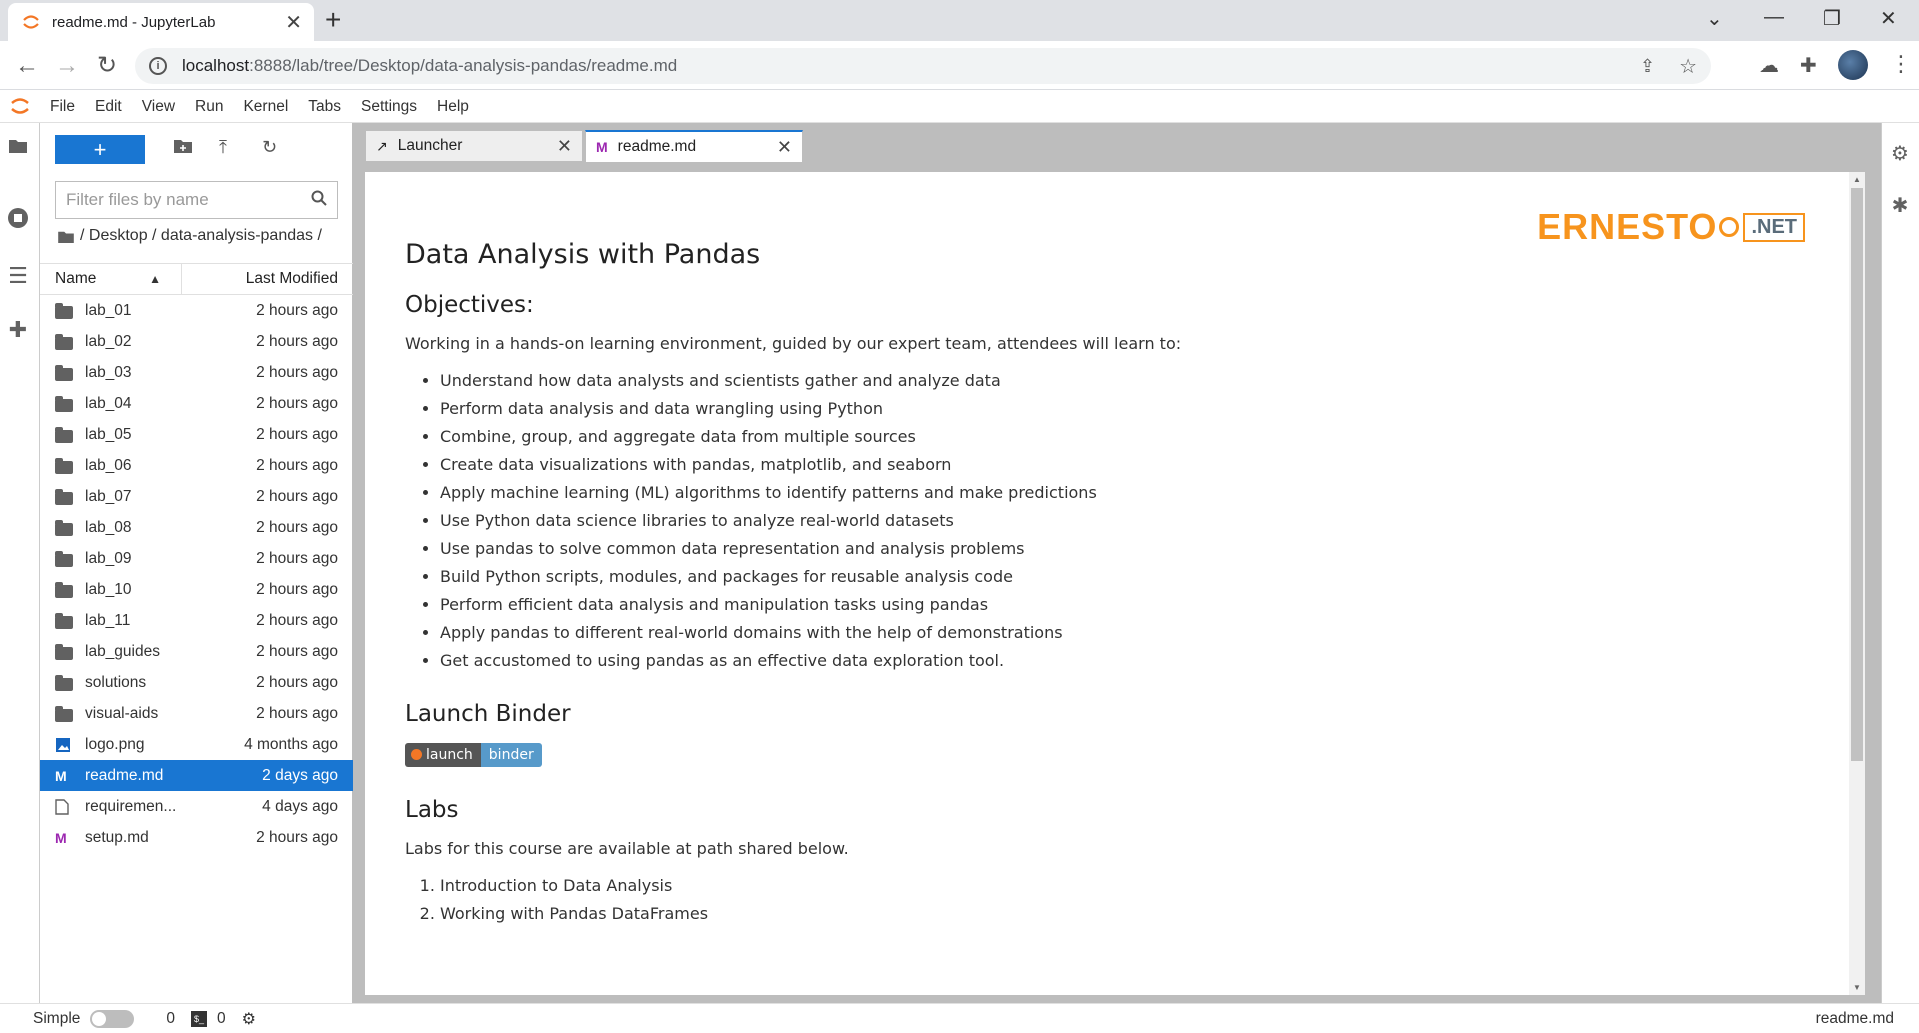  Describe the element at coordinates (196, 682) in the screenshot. I see `file-row: solutions 2 hours ago` at that location.